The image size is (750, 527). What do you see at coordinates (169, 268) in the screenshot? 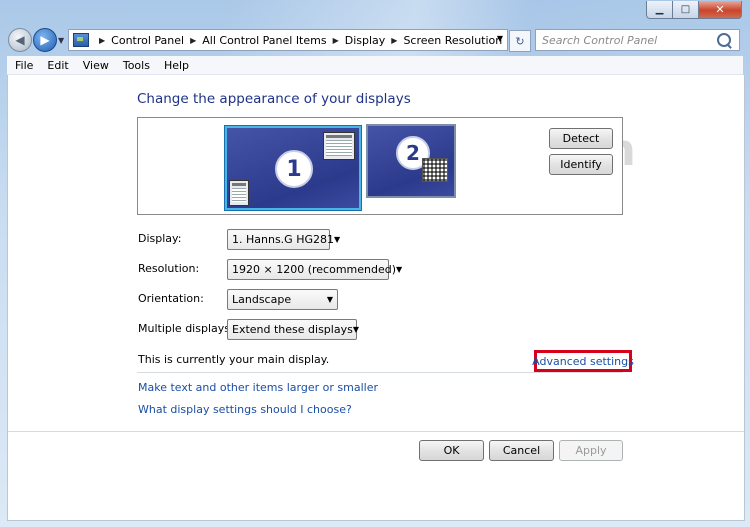
I see `resolution-label: Resolution:` at bounding box center [169, 268].